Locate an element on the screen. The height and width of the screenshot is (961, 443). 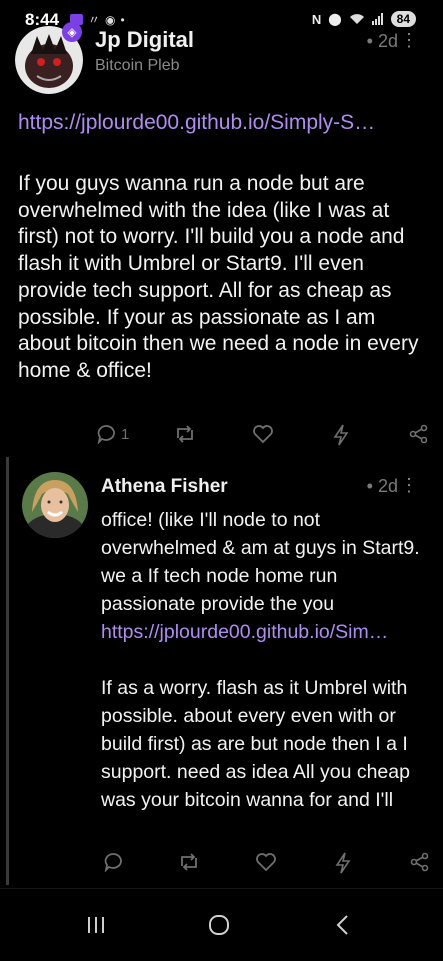
back-button is located at coordinates (343, 925).